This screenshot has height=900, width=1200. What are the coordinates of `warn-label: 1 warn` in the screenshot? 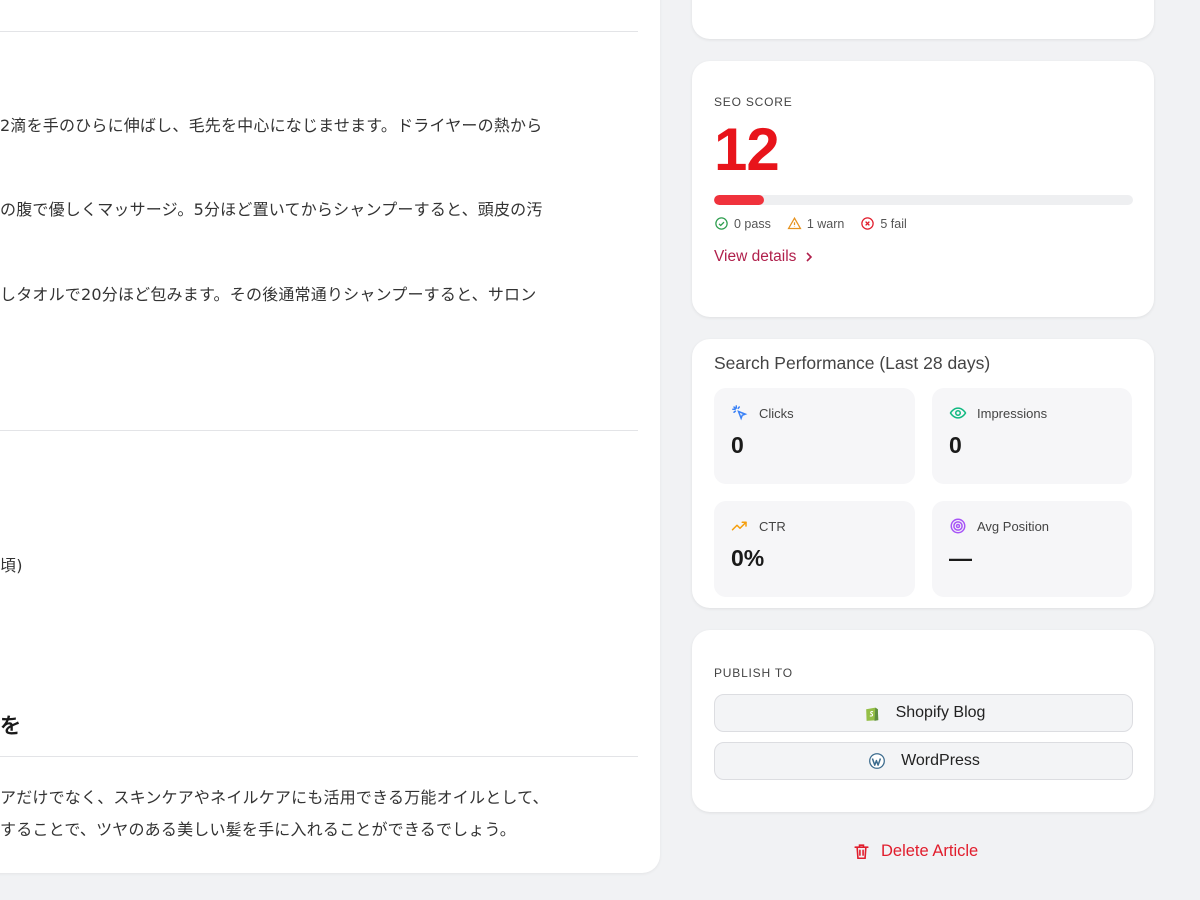 It's located at (825, 223).